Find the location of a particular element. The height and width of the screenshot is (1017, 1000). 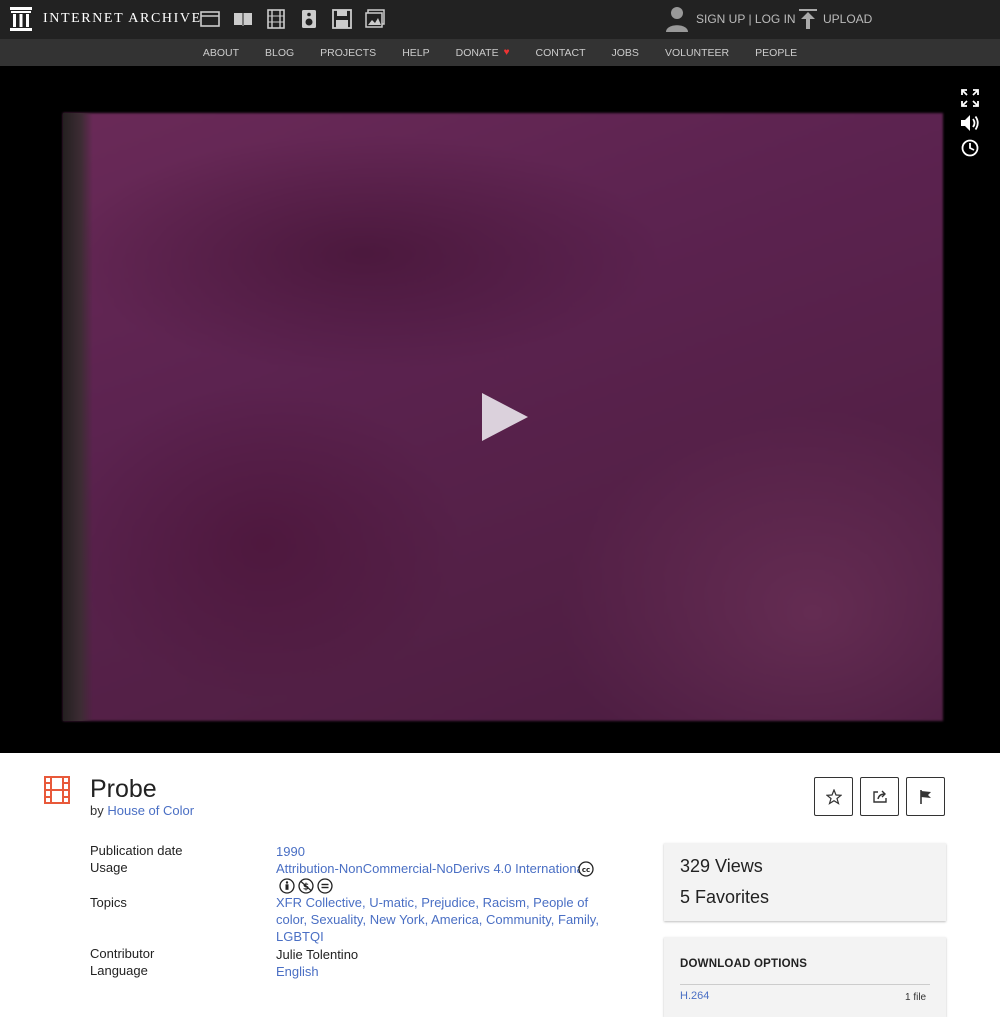

download-file-count: 1 file is located at coordinates (916, 997).